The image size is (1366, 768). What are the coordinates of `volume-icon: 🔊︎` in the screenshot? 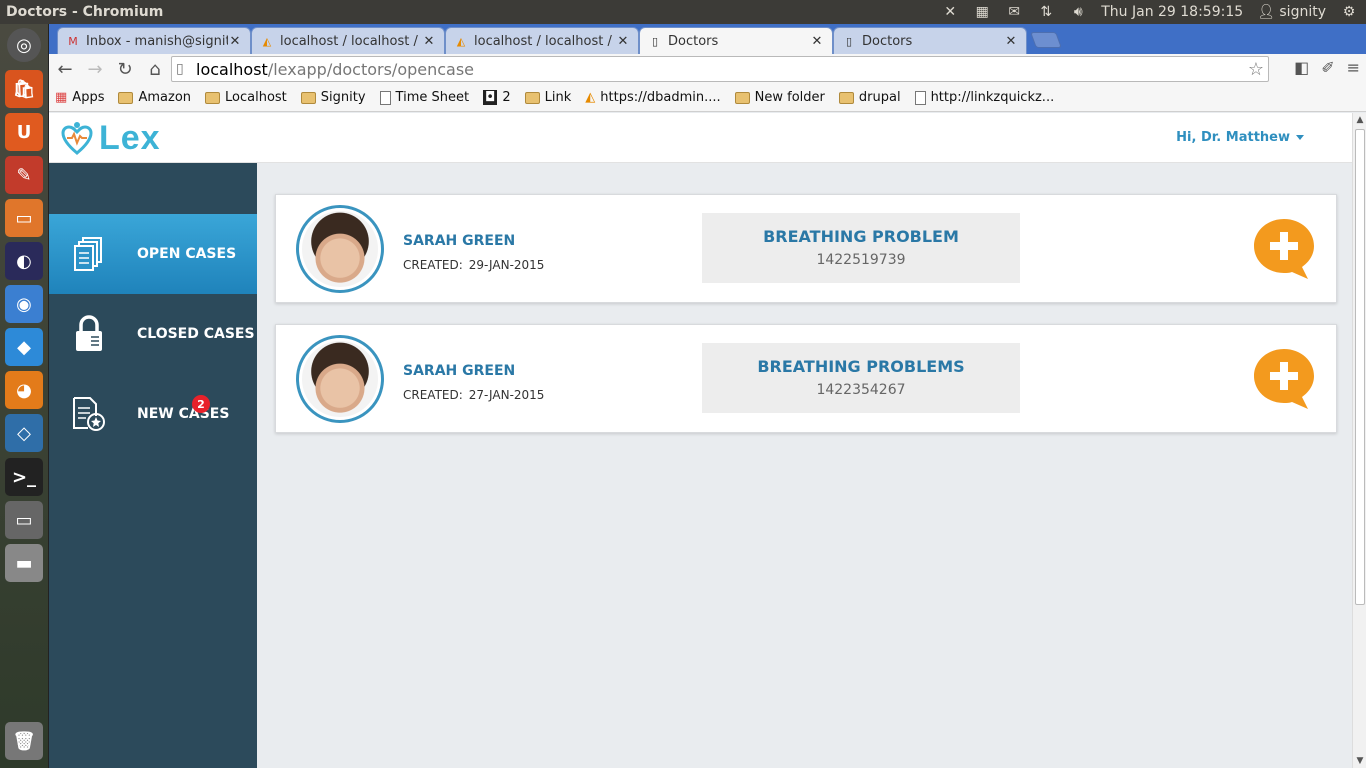 It's located at (1078, 12).